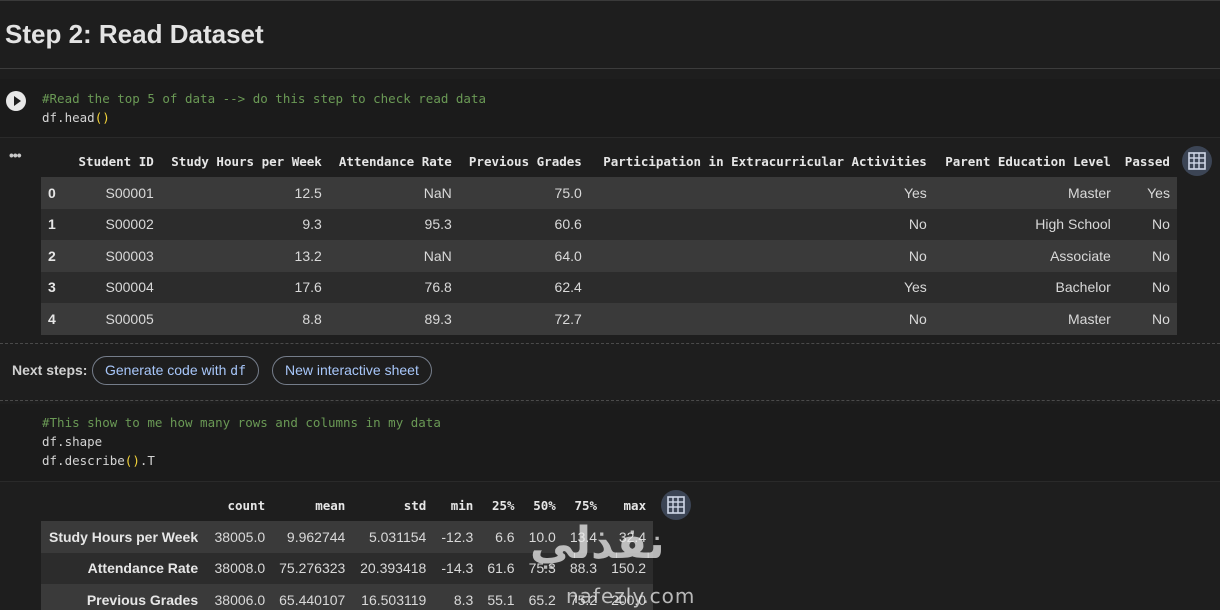 Image resolution: width=1220 pixels, height=610 pixels. What do you see at coordinates (503, 505) in the screenshot?
I see `describe-column-header: 25%` at bounding box center [503, 505].